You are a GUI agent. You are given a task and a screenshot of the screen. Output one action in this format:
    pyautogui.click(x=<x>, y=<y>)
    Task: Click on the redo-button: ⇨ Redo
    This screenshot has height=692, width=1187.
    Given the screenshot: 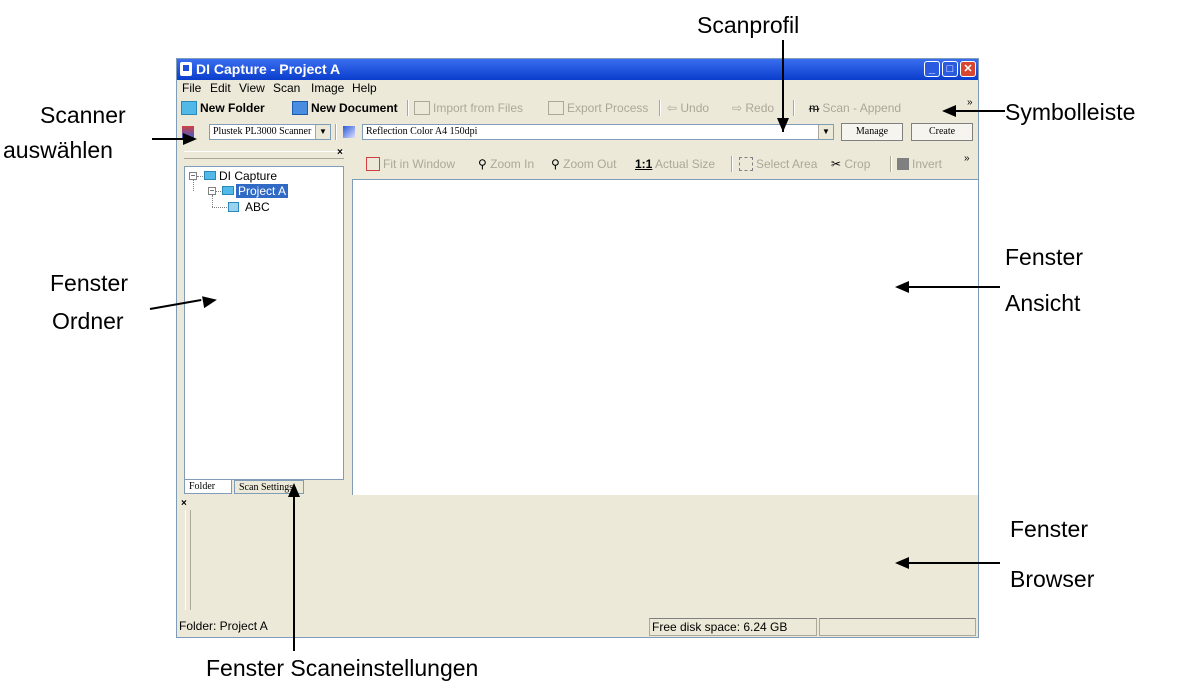 What is the action you would take?
    pyautogui.click(x=753, y=108)
    